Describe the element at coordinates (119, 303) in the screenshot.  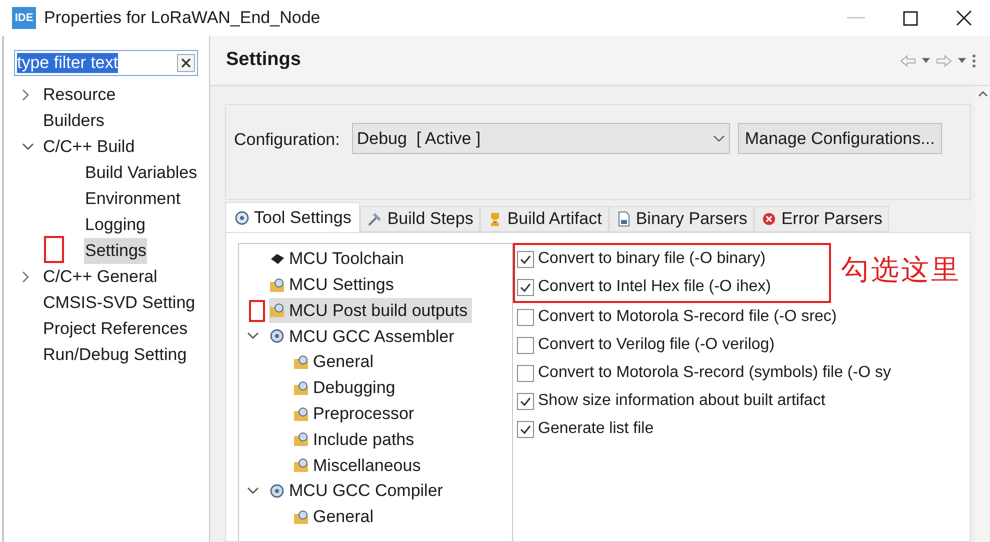
I see `nav-item: CMSIS-SVD Setting` at that location.